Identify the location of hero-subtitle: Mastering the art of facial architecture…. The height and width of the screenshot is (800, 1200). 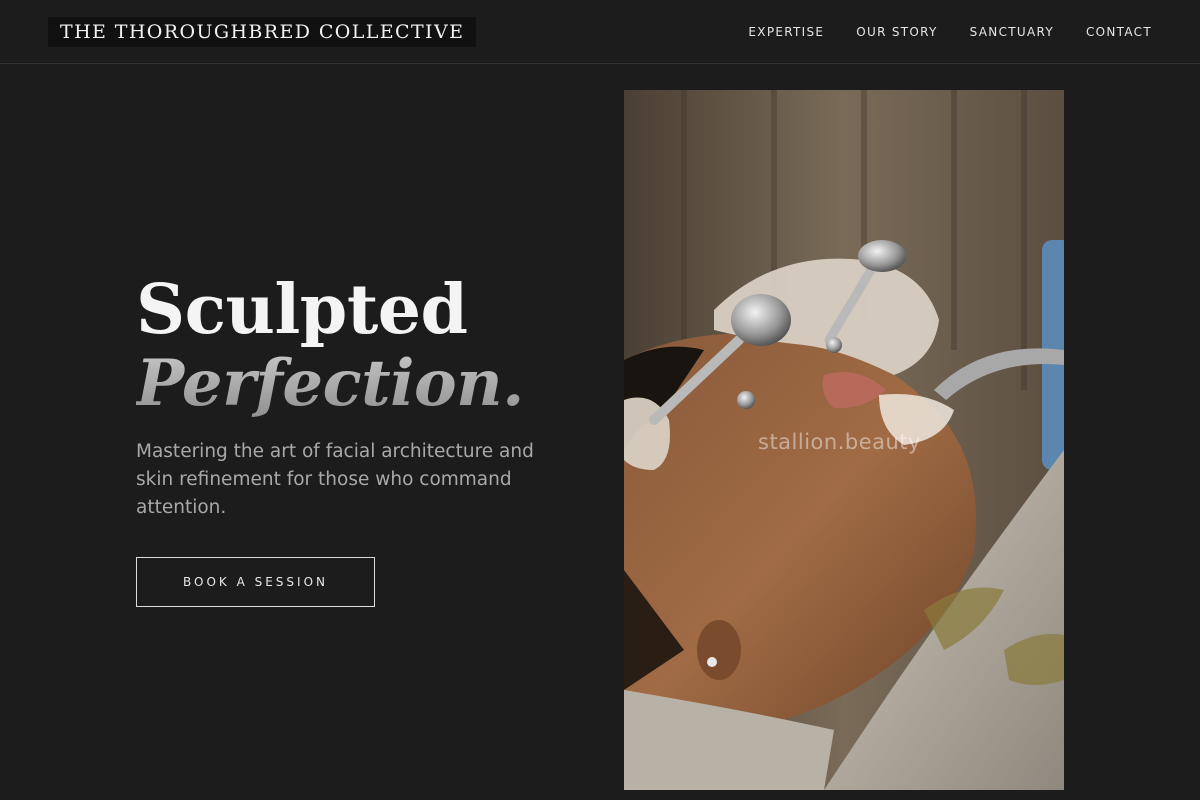
(335, 479).